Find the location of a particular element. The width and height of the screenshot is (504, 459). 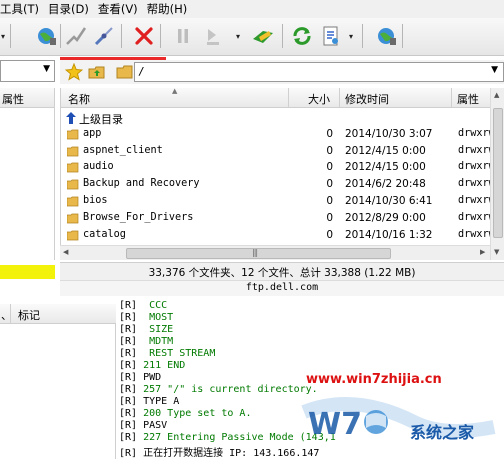

table-row: catalog 0 2014/10/16 1:32 drwxrw is located at coordinates (278, 236).